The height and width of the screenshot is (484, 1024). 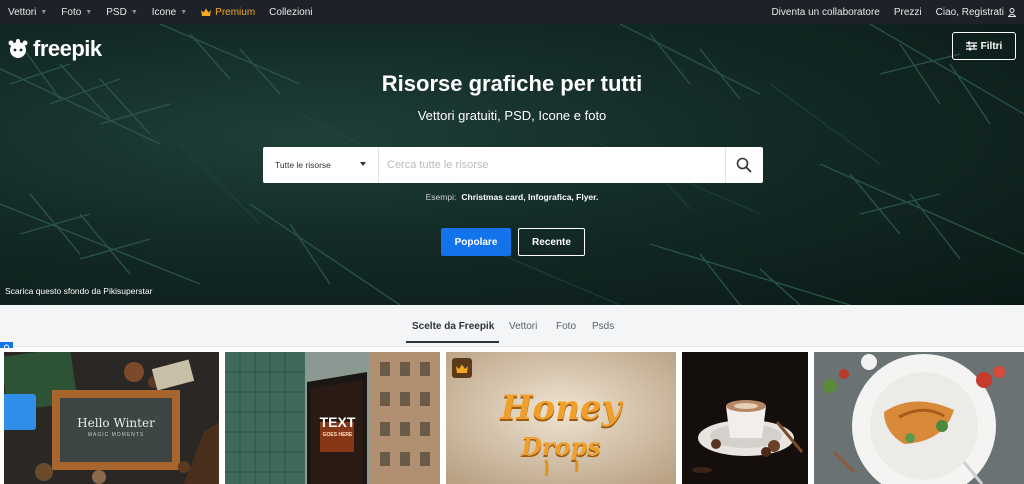 I want to click on filters-button: Filtri, so click(x=984, y=46).